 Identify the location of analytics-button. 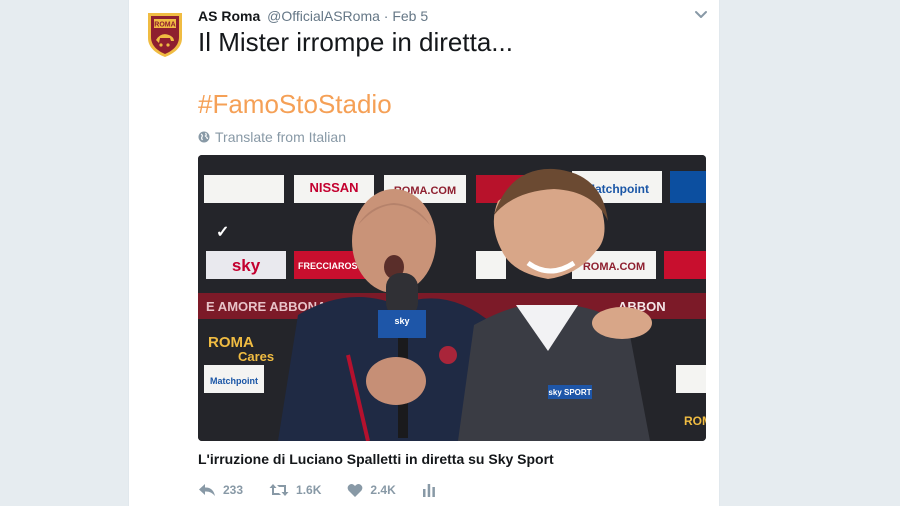
(429, 490).